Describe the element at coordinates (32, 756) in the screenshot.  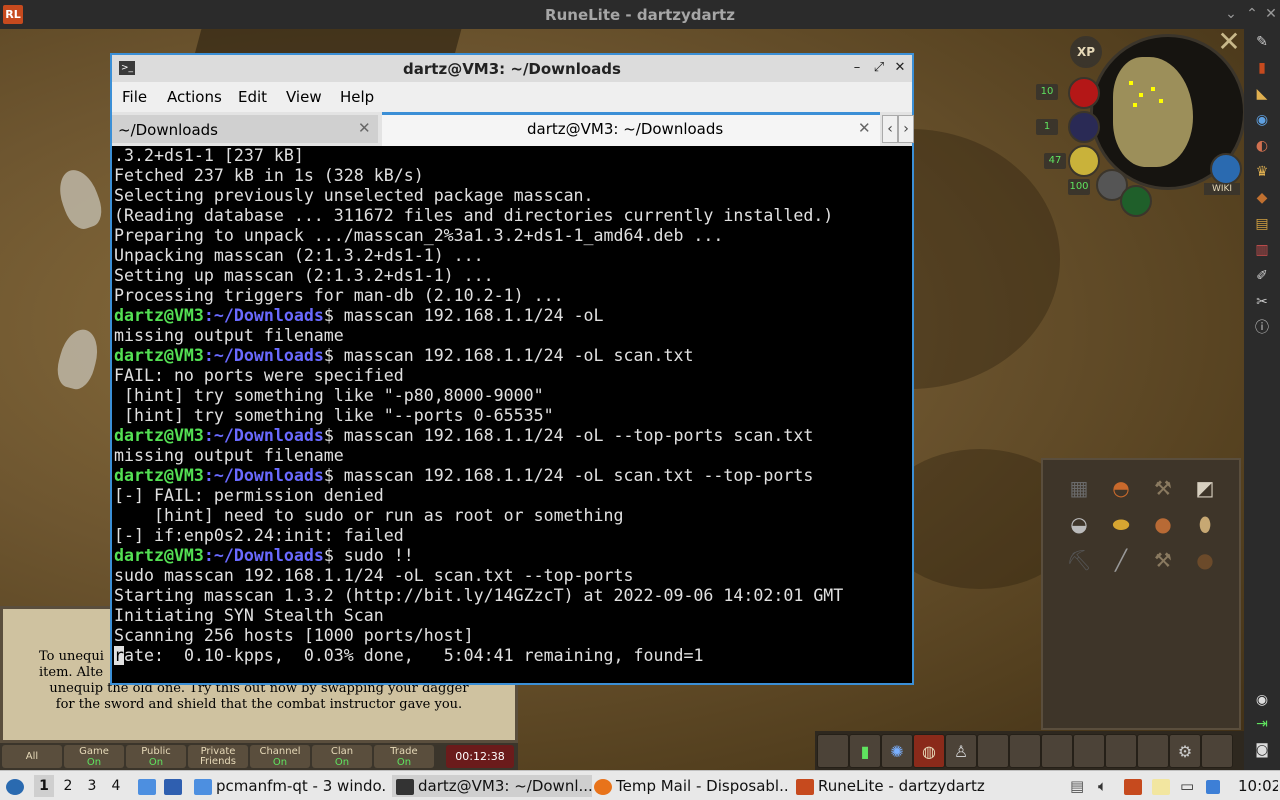
I see `chat-tab-all: All` at that location.